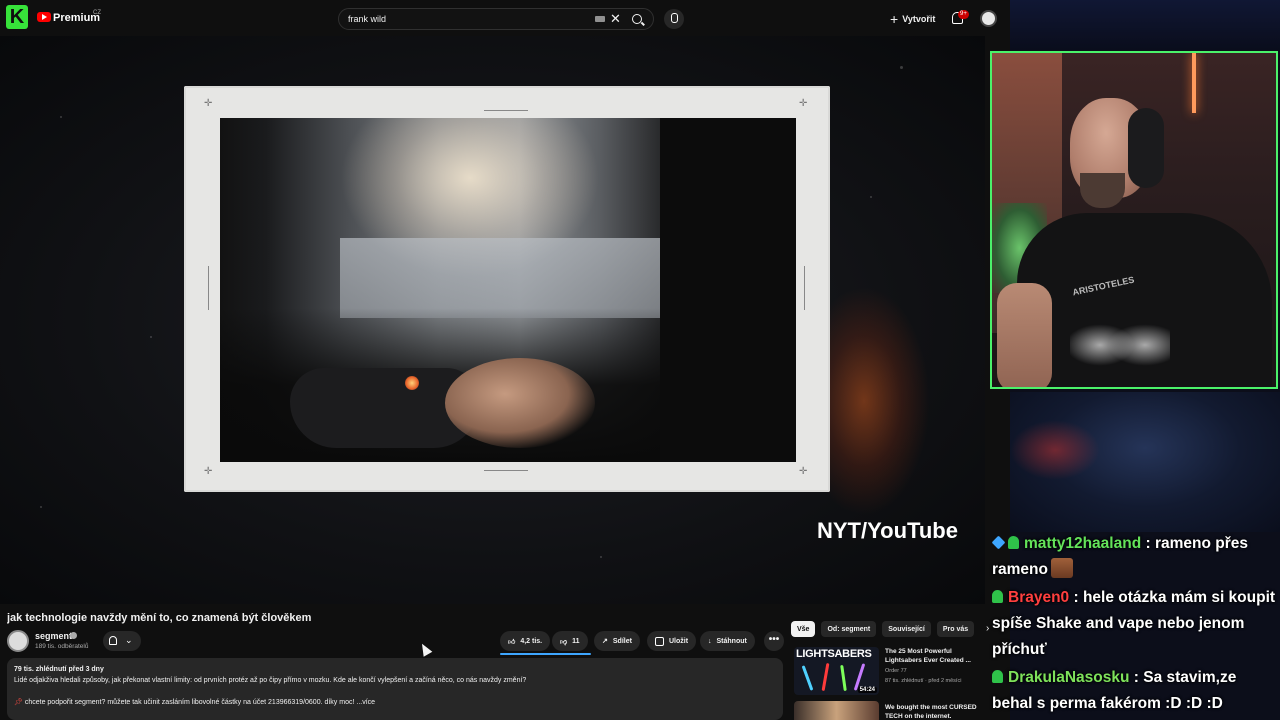  Describe the element at coordinates (906, 629) in the screenshot. I see `chip-related: Související` at that location.